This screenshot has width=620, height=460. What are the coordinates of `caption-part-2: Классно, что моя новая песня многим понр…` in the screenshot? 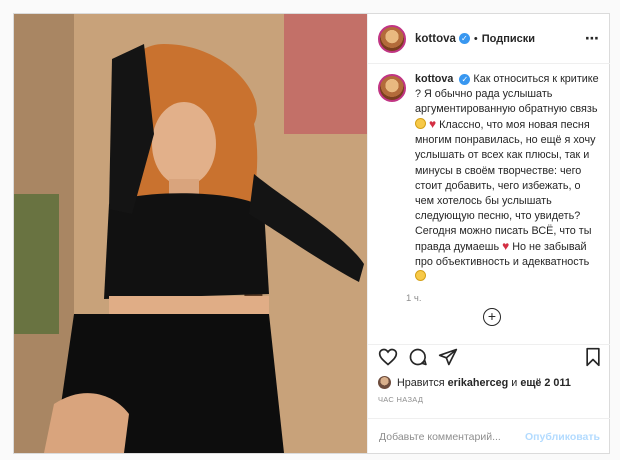 It's located at (505, 186).